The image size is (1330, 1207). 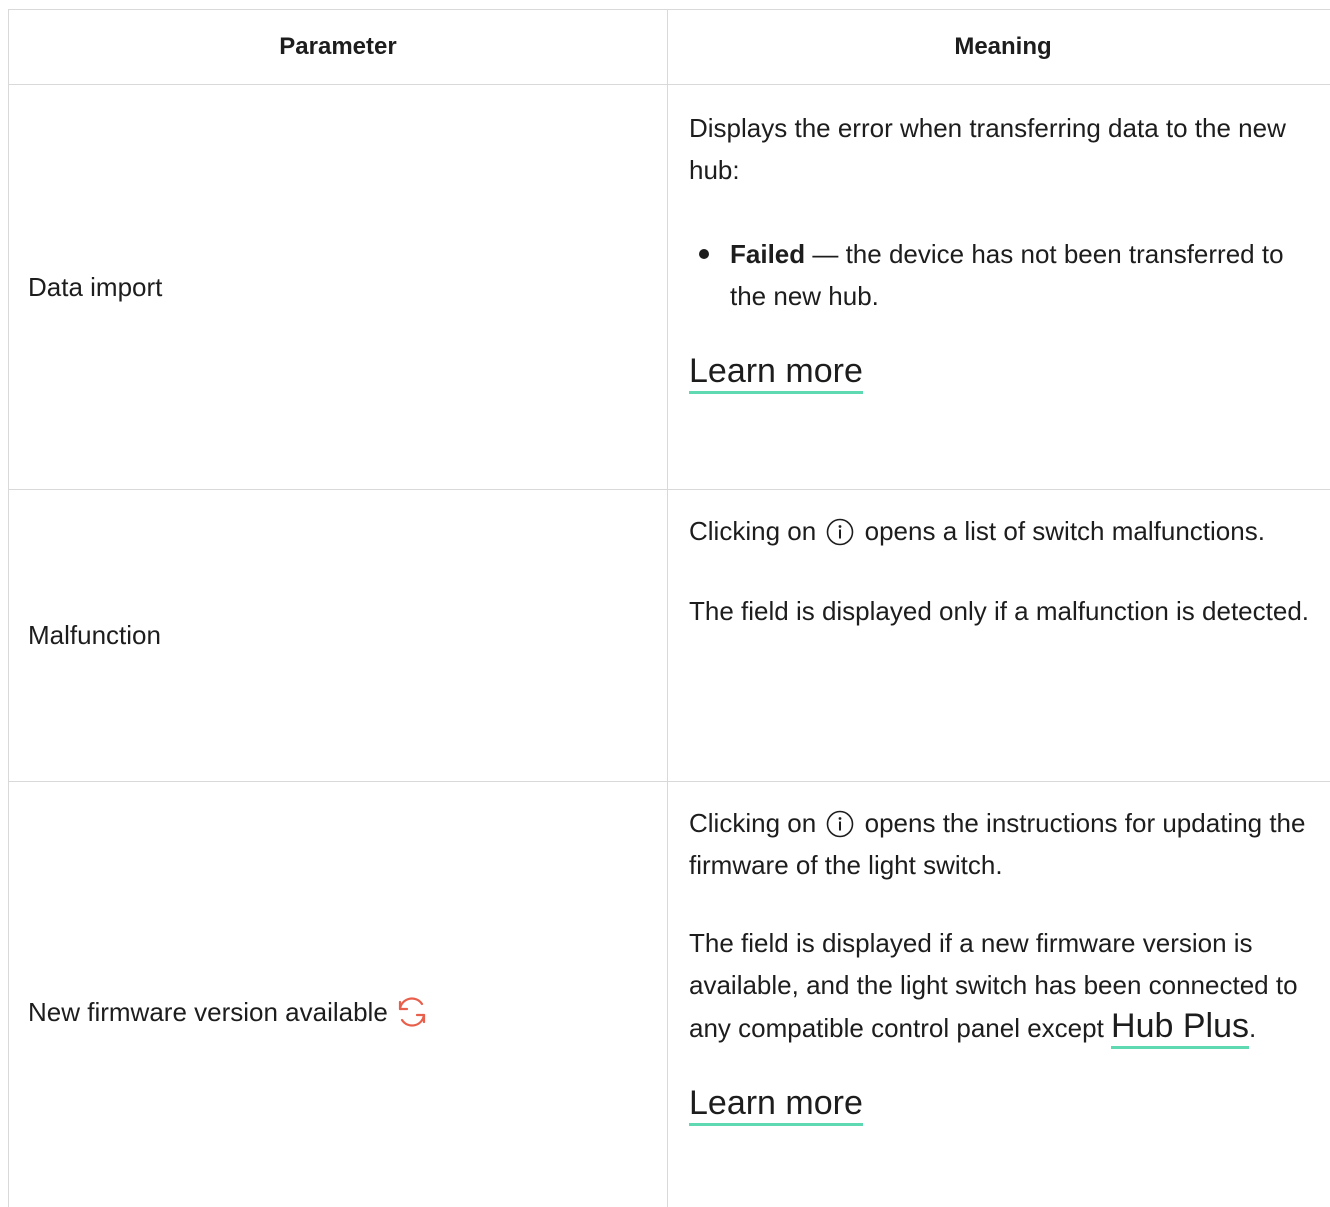 I want to click on table-header-row: Parameter Meaning, so click(x=669, y=47).